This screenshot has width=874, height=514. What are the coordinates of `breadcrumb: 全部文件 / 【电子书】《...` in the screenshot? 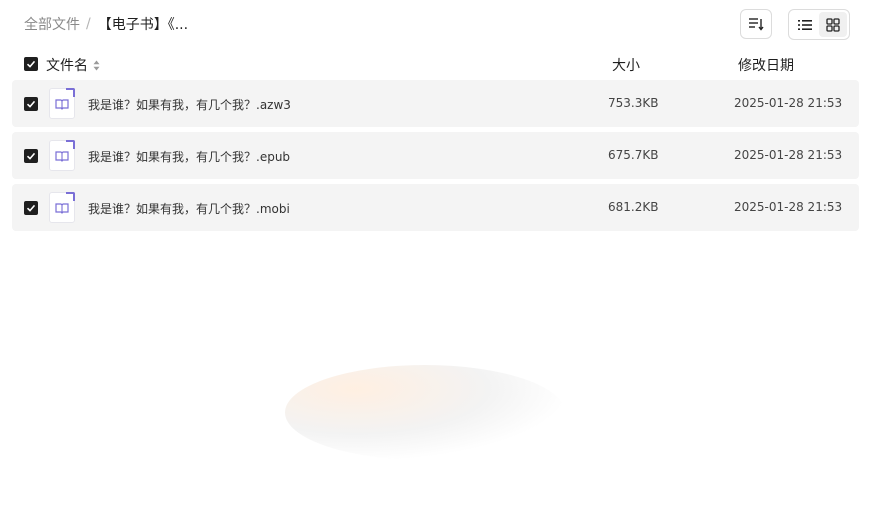 It's located at (106, 24).